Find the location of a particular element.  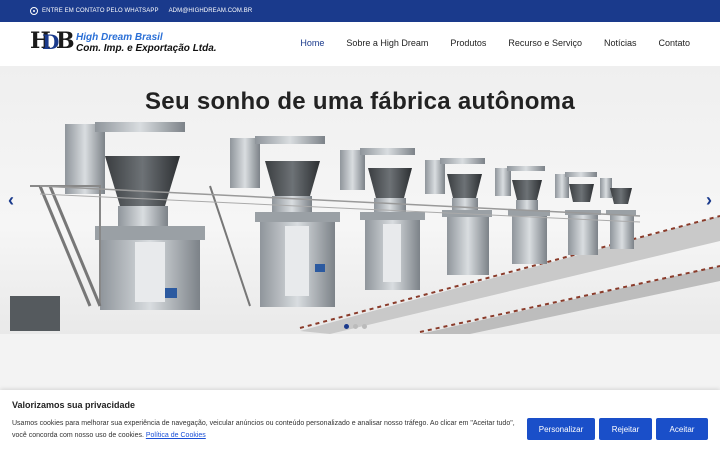

email-link: ADM@HIGHDREAM.COM.BR is located at coordinates (211, 11).